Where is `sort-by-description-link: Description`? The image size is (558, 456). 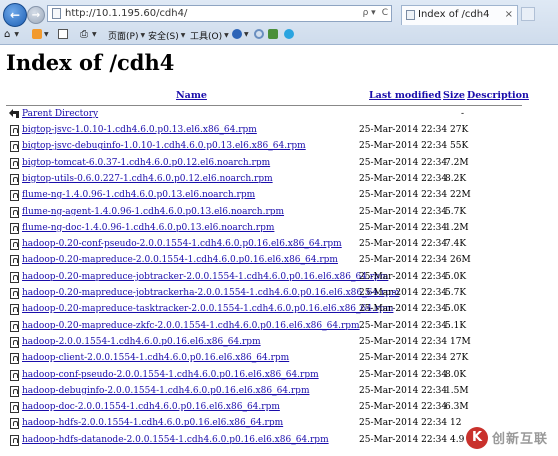
sort-by-description-link: Description is located at coordinates (498, 95).